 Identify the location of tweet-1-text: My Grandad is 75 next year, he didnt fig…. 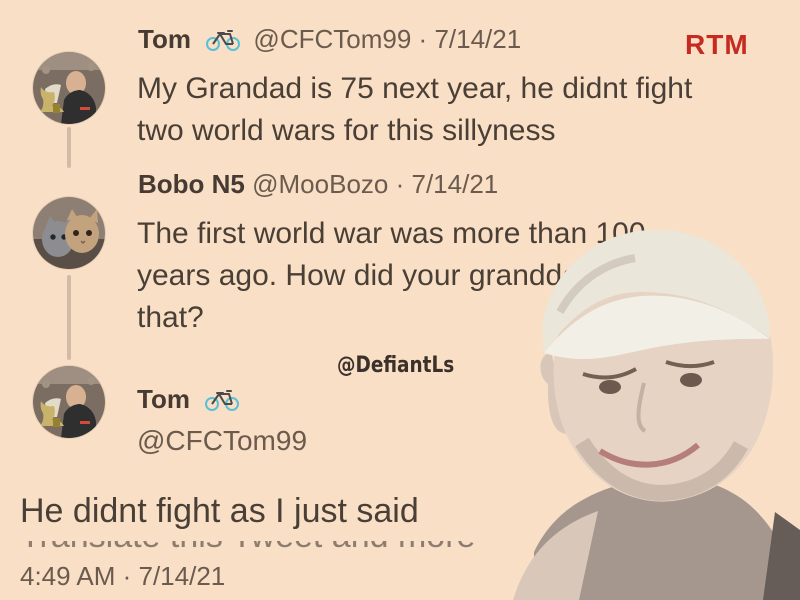
(457, 110).